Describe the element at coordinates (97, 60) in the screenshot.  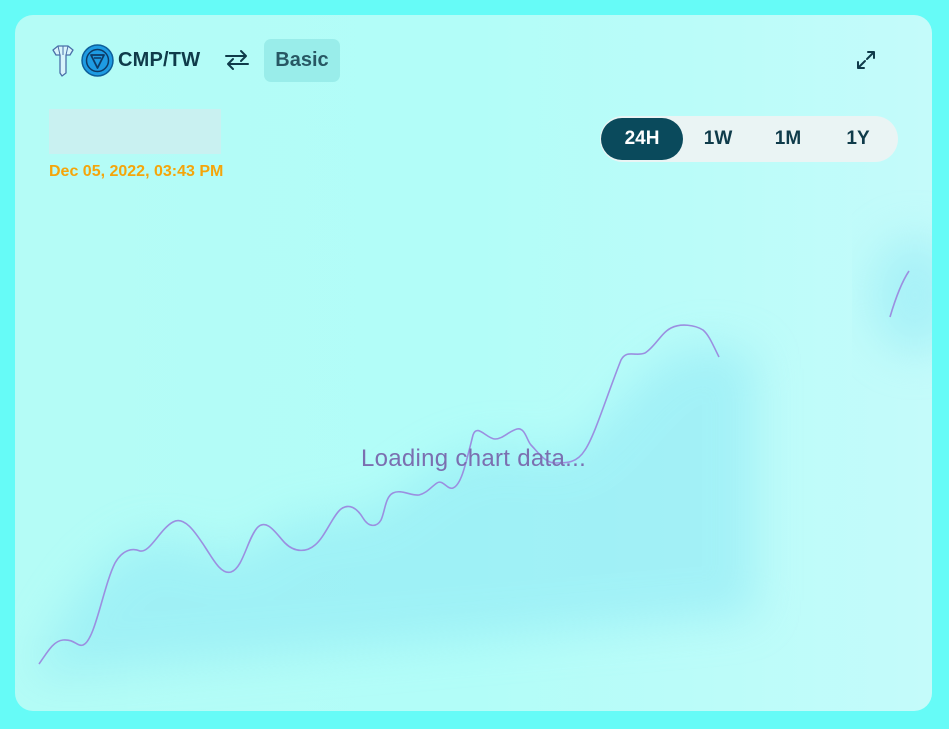
I see `tw-token-icon` at that location.